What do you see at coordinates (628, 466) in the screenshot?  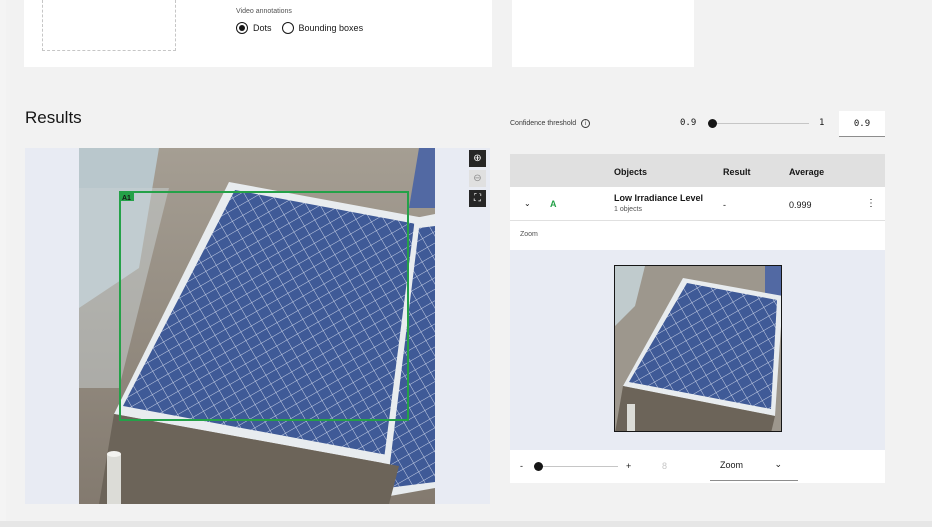 I see `zoom-plus-button: +` at bounding box center [628, 466].